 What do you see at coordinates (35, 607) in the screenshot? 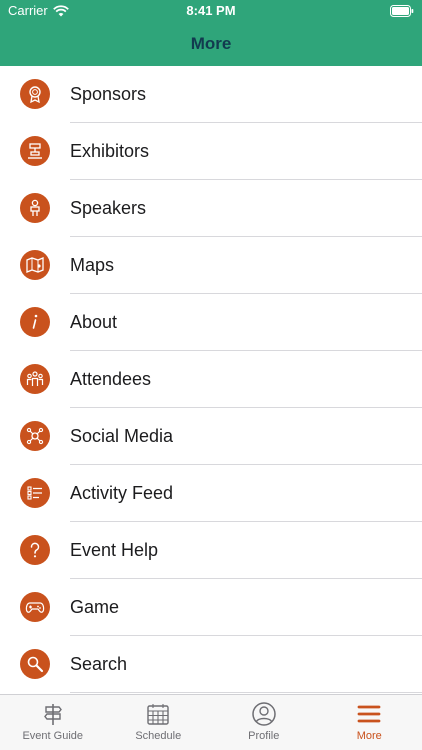
I see `gamepad-icon` at bounding box center [35, 607].